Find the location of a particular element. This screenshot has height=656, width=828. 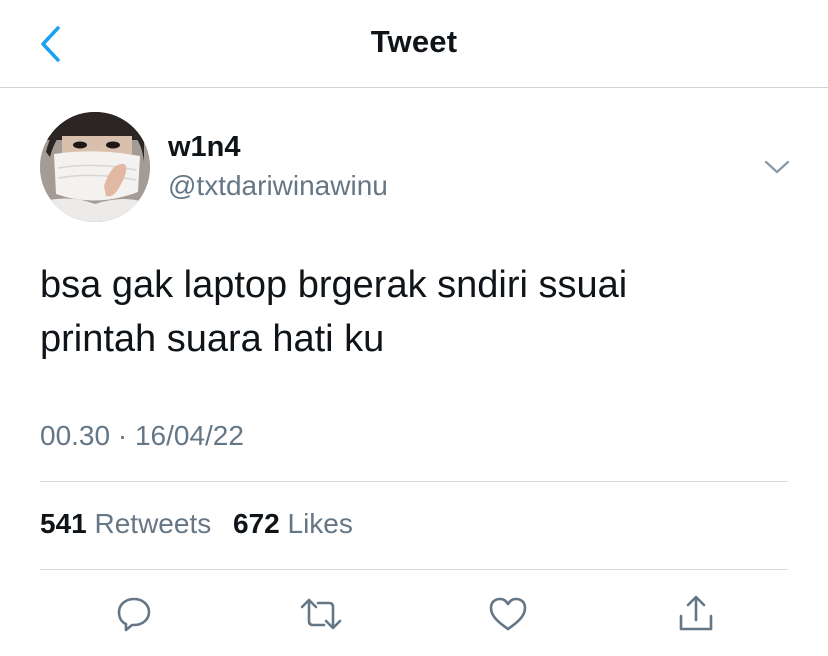

avatar is located at coordinates (95, 167).